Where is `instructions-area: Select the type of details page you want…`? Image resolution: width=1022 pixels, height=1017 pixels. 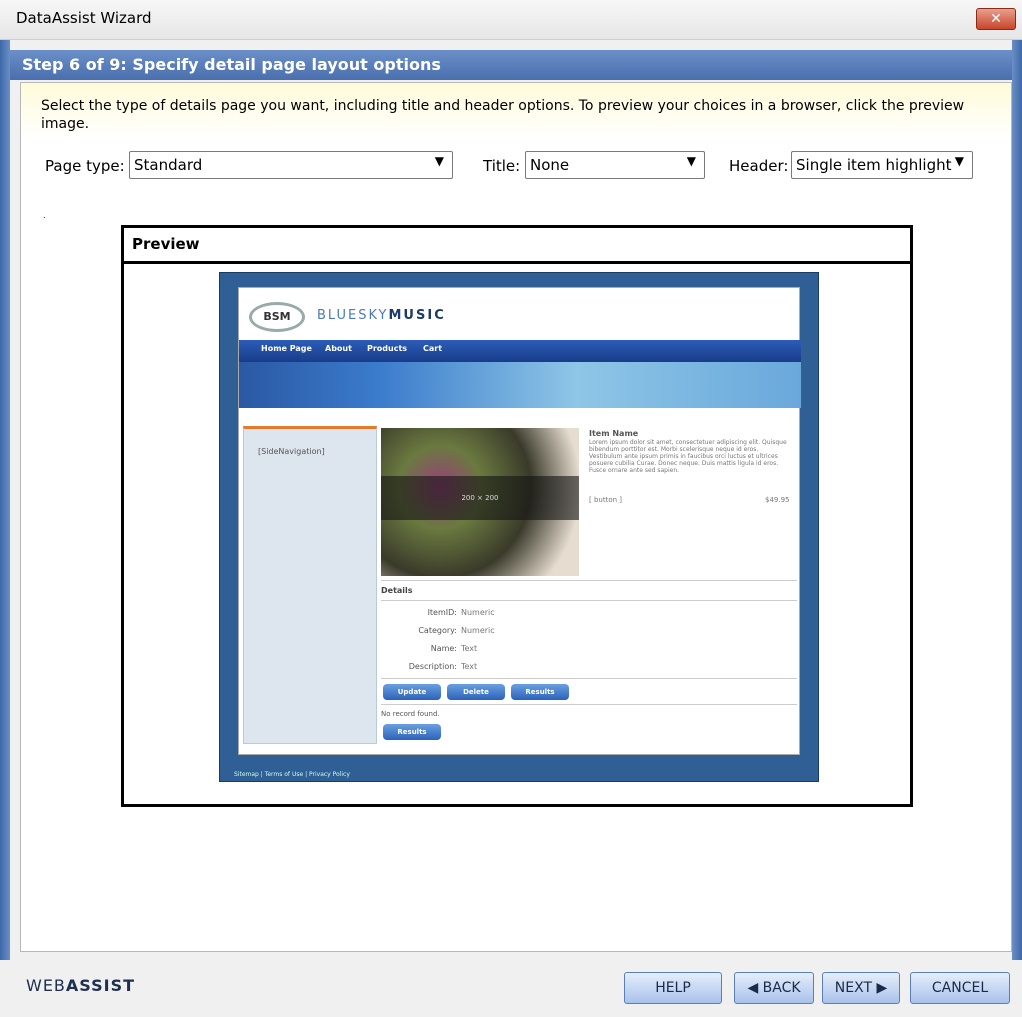 instructions-area: Select the type of details page you want… is located at coordinates (516, 111).